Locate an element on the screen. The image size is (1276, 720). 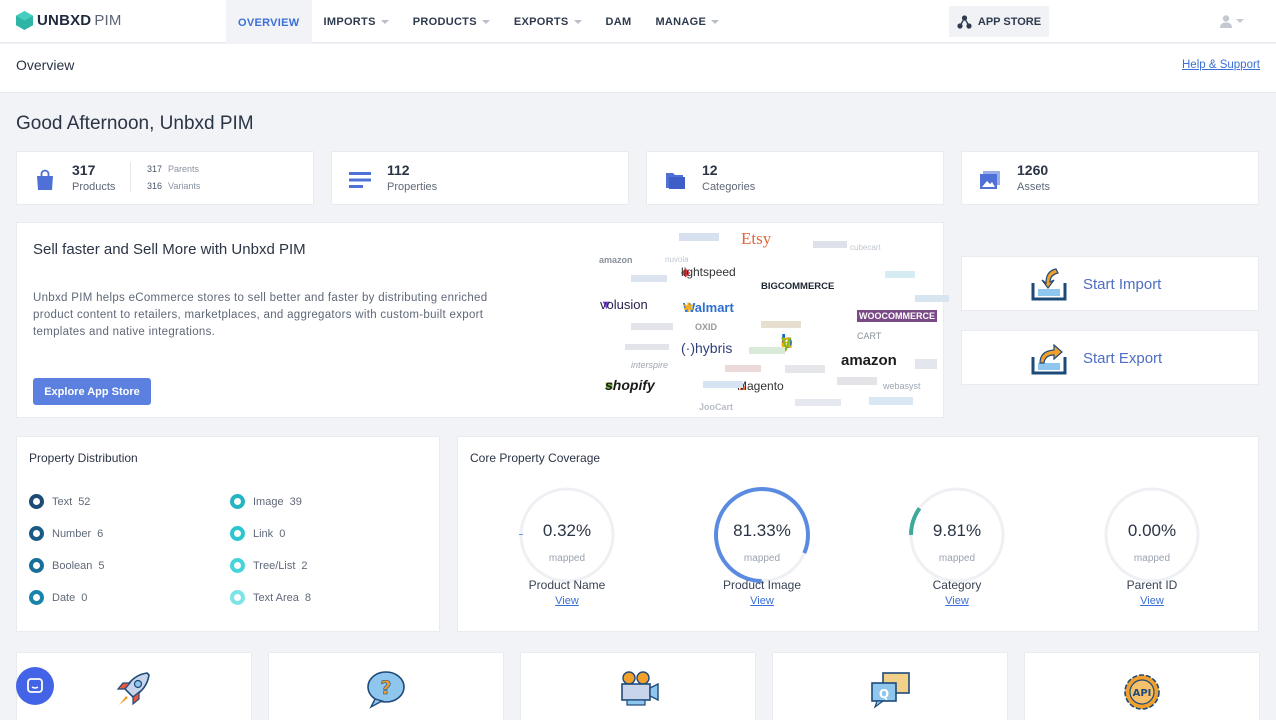
tab-overview: OVERVIEW is located at coordinates (269, 21).